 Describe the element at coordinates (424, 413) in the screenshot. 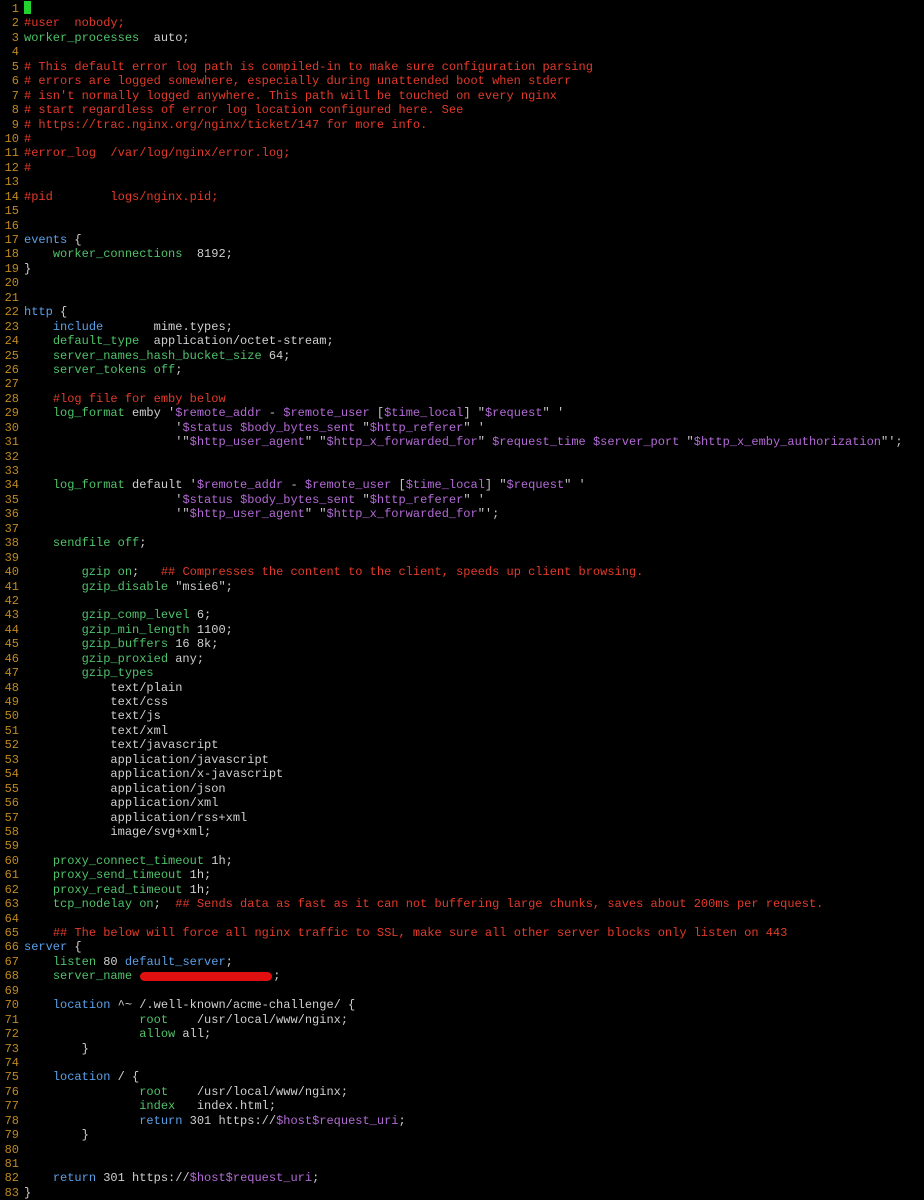

I see `variable: $time_local` at that location.